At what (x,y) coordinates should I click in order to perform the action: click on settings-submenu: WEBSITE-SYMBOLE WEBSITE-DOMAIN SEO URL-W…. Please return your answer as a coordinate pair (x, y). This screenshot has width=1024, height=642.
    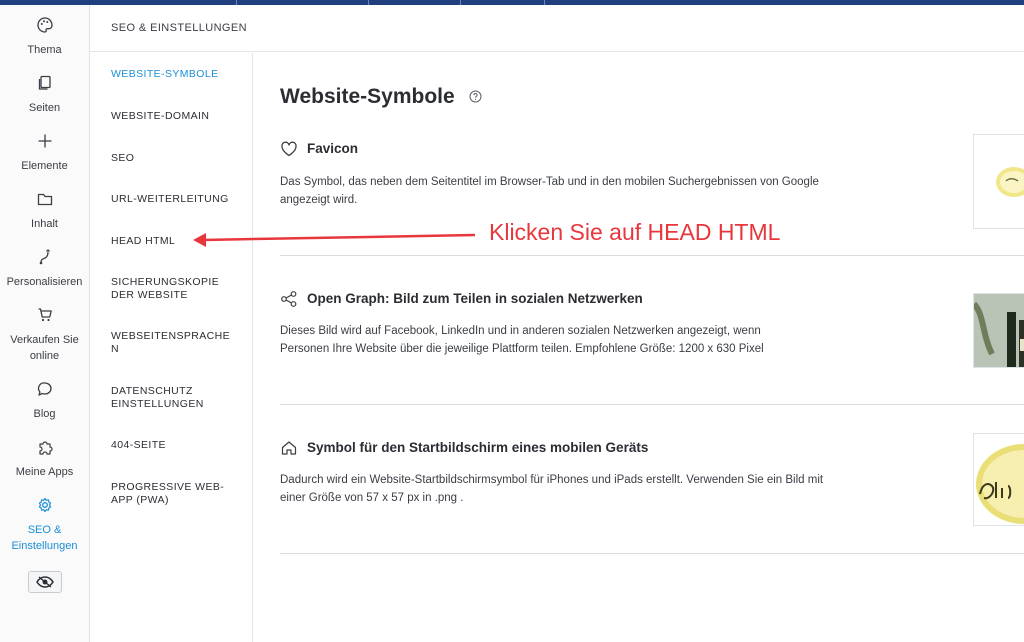
    Looking at the image, I should click on (171, 347).